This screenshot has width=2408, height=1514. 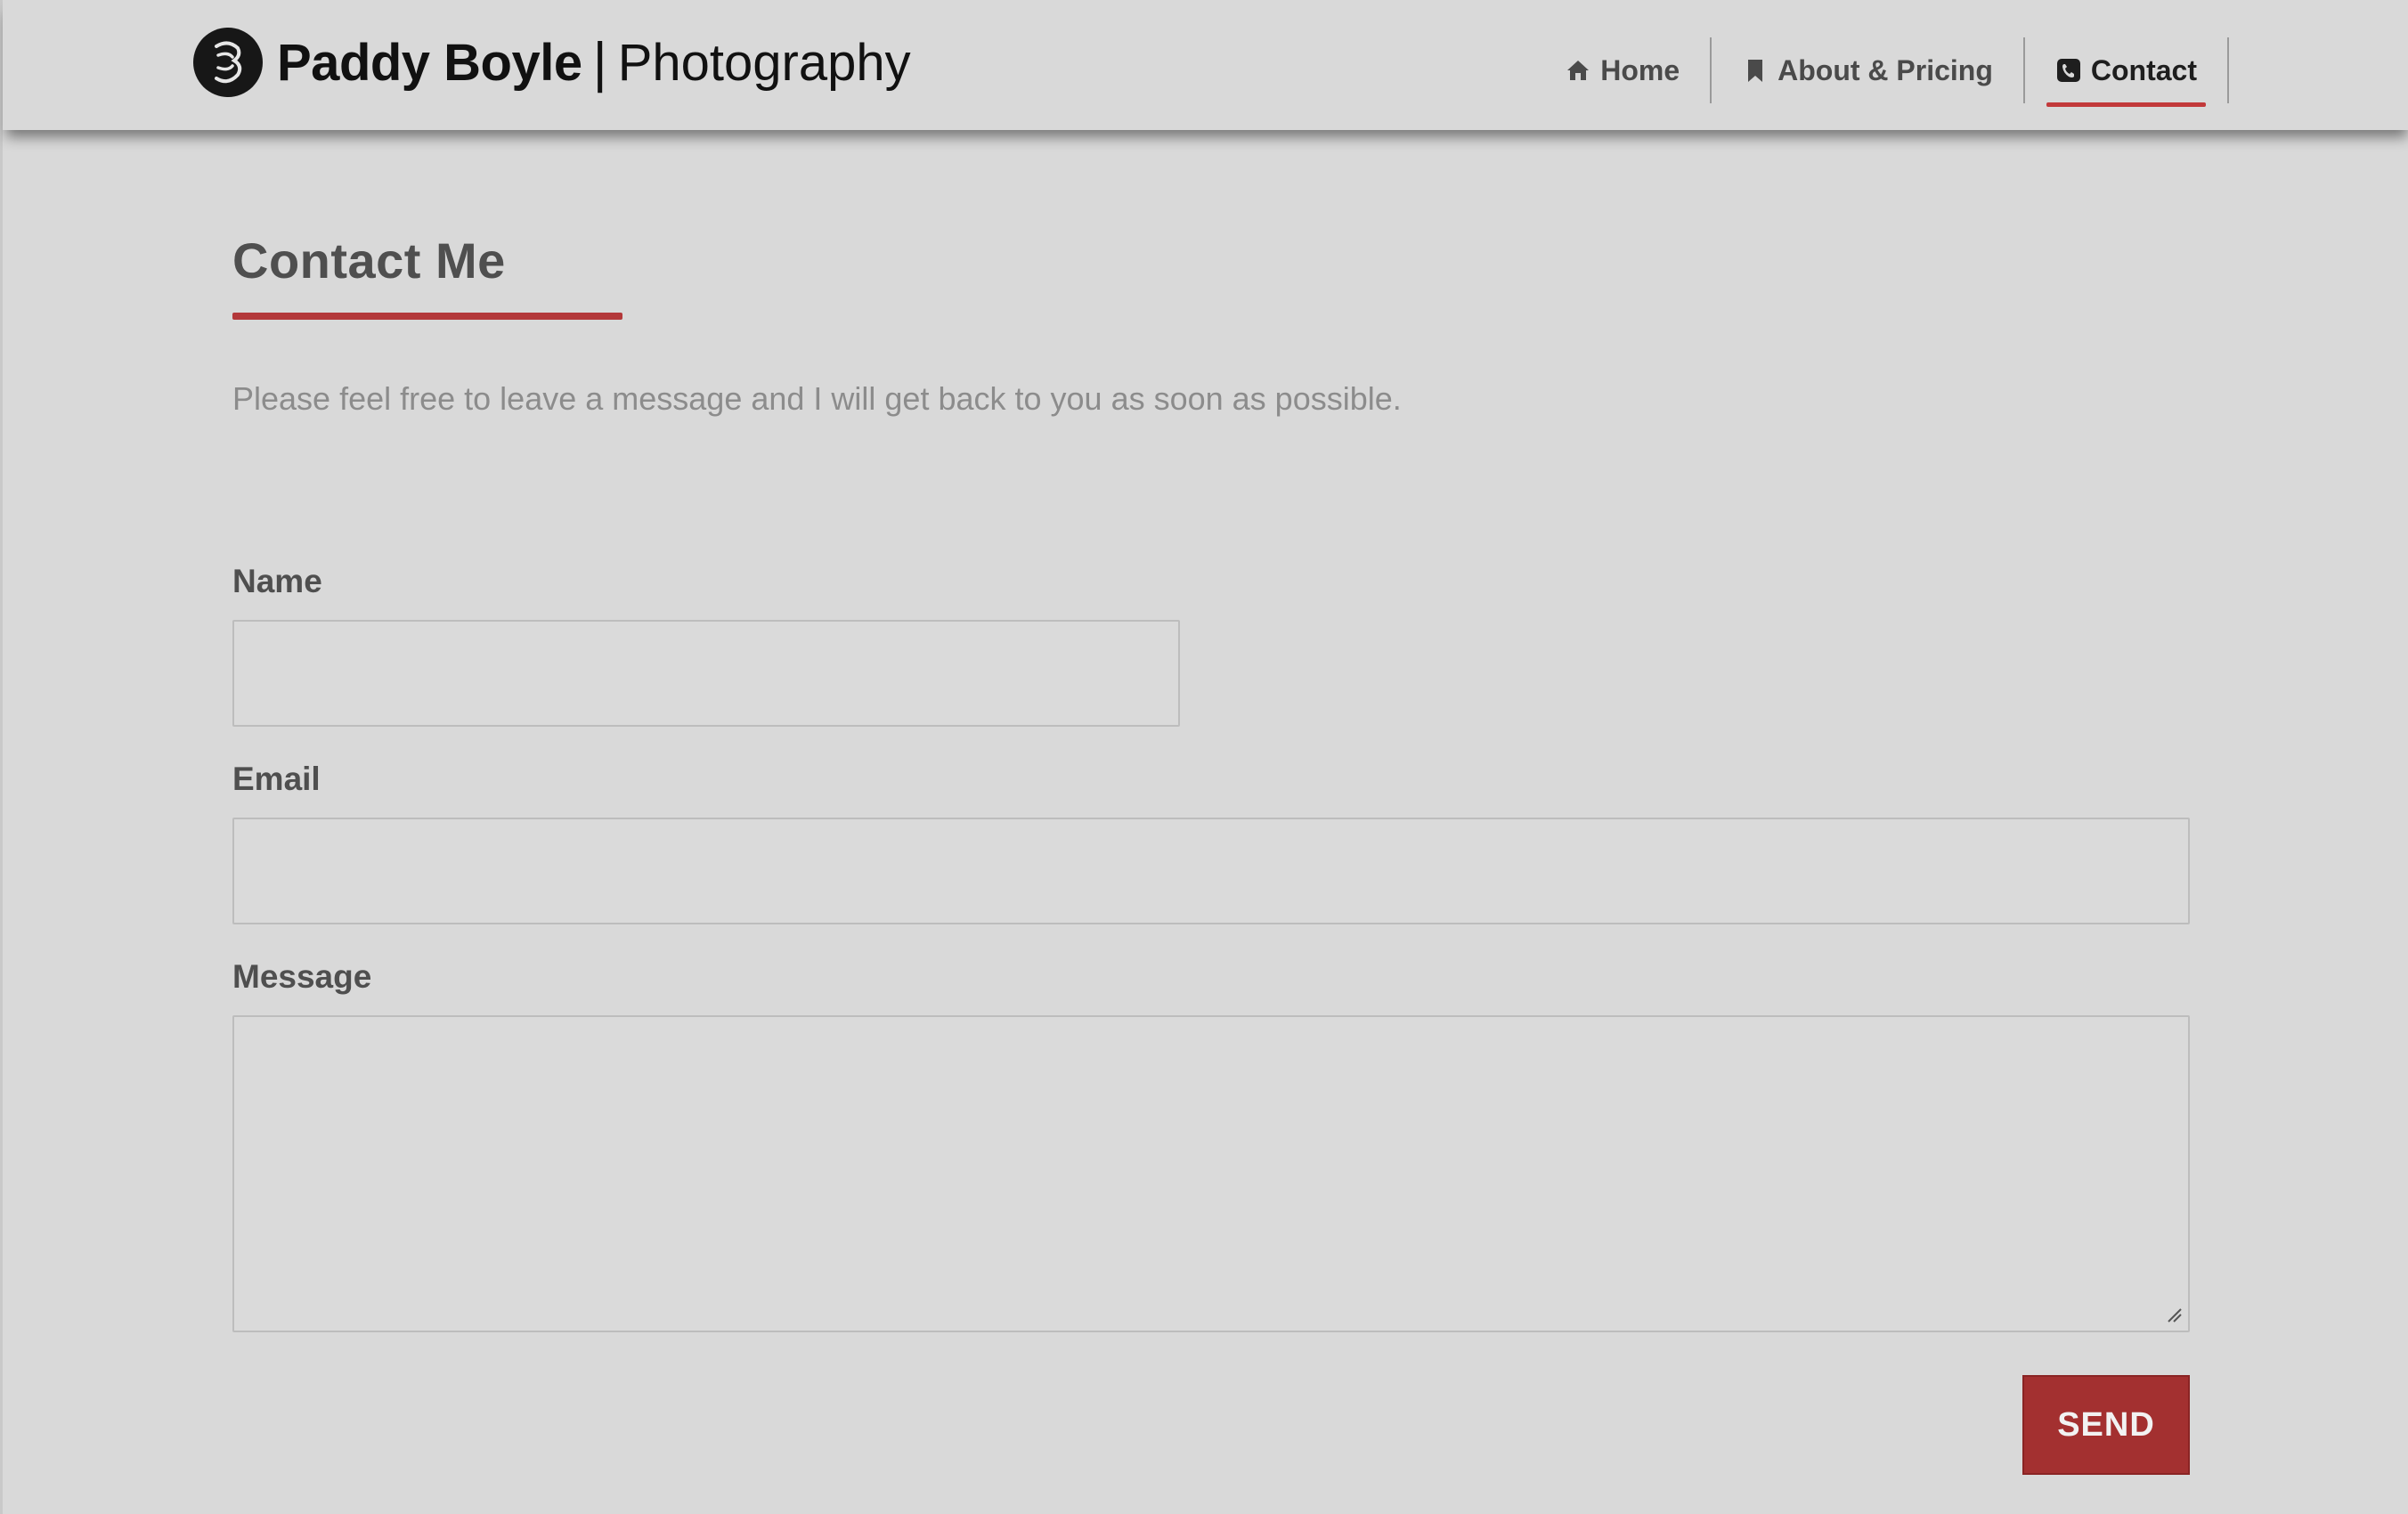 I want to click on nav-item-label: Home, so click(x=1640, y=69).